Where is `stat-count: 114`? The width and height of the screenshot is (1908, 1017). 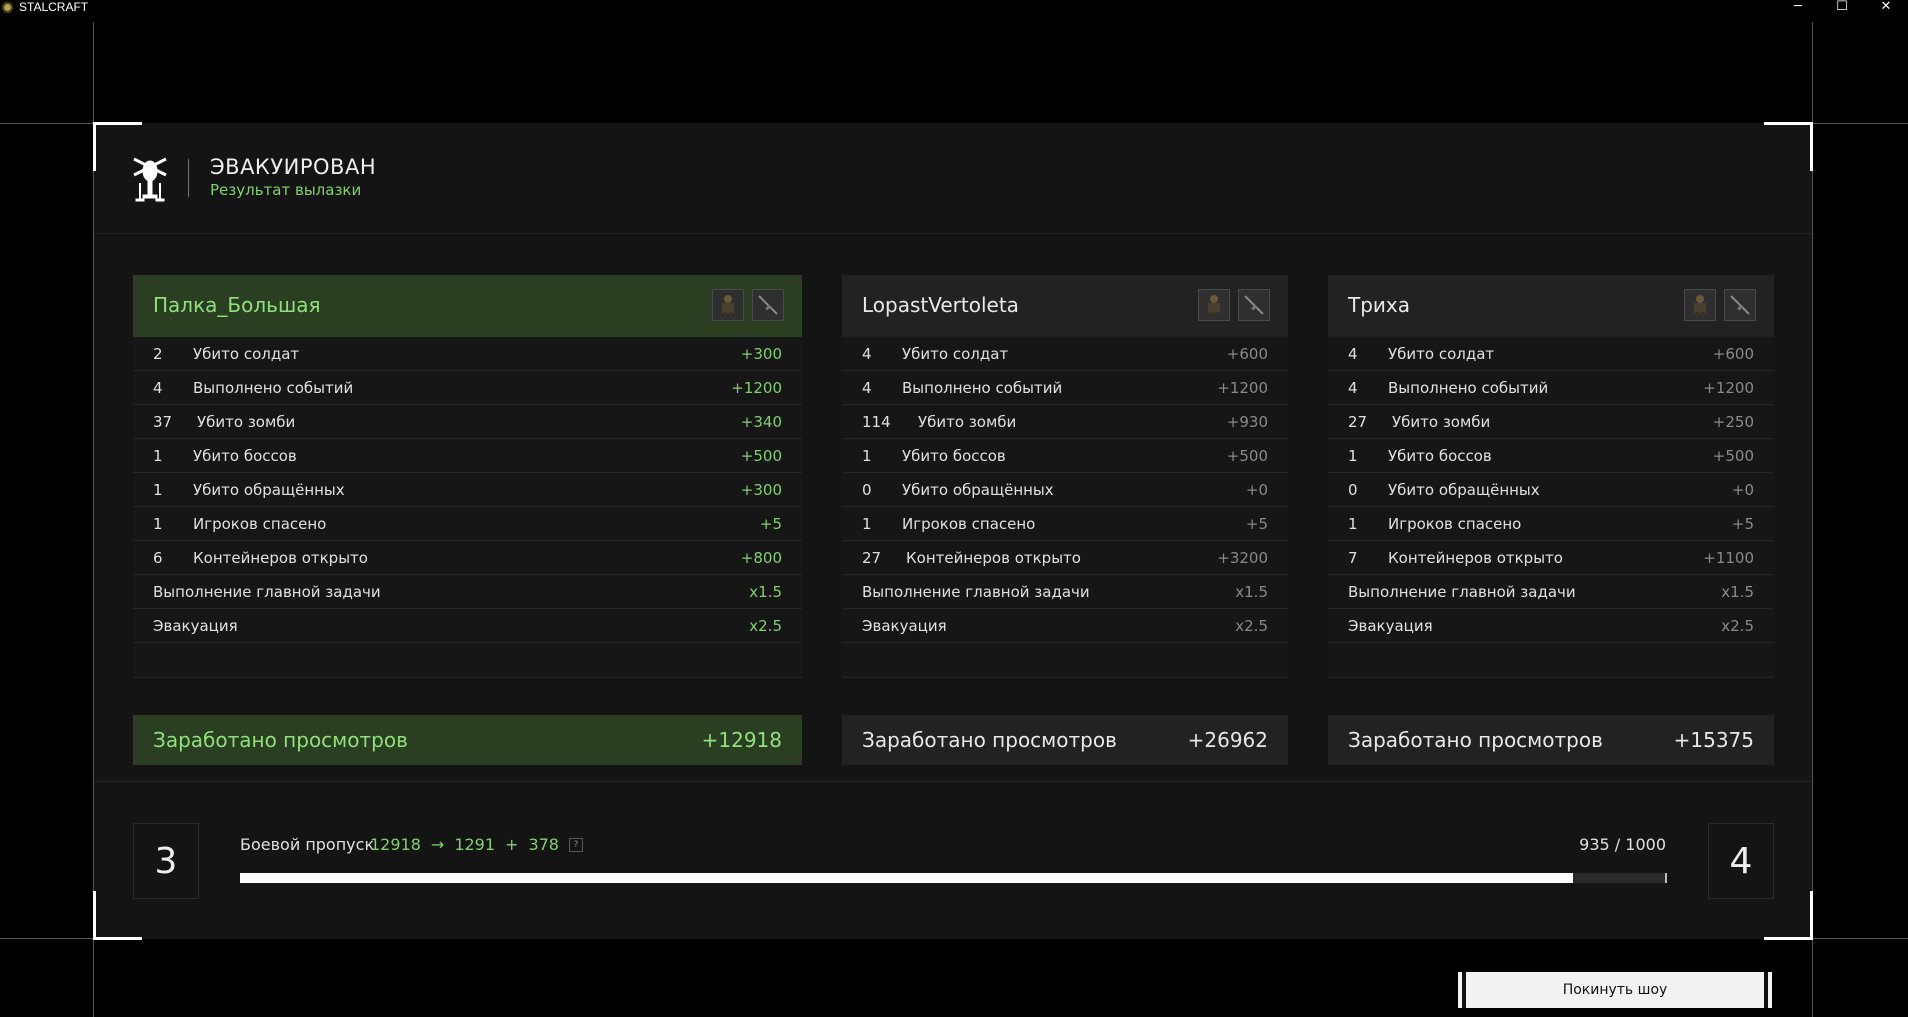
stat-count: 114 is located at coordinates (876, 421).